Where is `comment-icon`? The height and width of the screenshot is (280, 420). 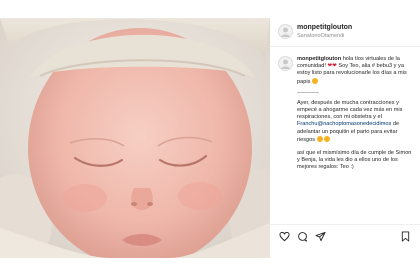 comment-icon is located at coordinates (302, 236).